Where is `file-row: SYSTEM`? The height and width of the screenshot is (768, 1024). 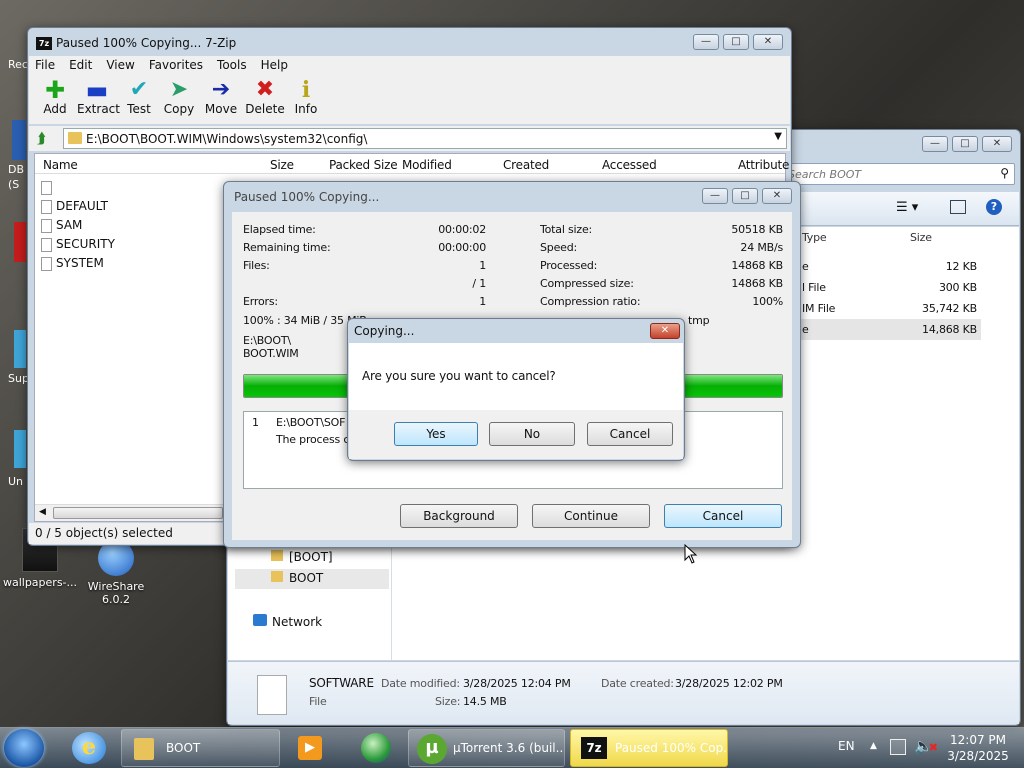 file-row: SYSTEM is located at coordinates (72, 263).